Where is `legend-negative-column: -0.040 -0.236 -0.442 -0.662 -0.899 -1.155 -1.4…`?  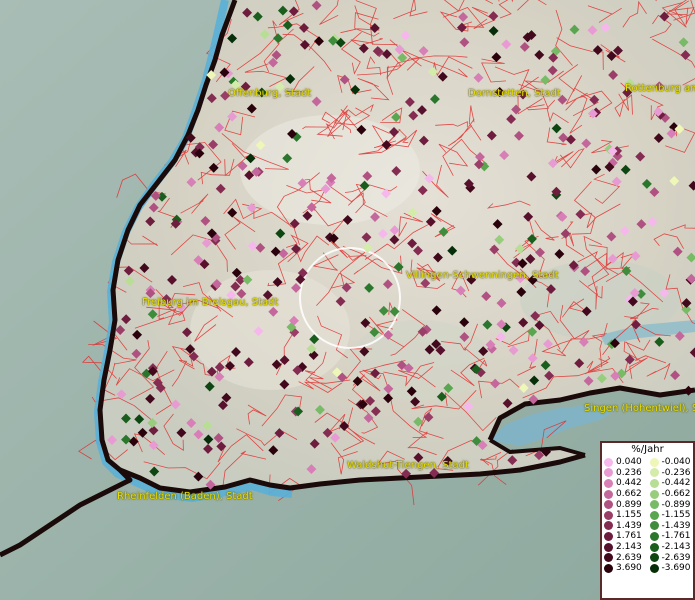
legend-negative-column: -0.040 -0.236 -0.442 -0.662 -0.899 -1.155 -1.4… is located at coordinates (671, 515).